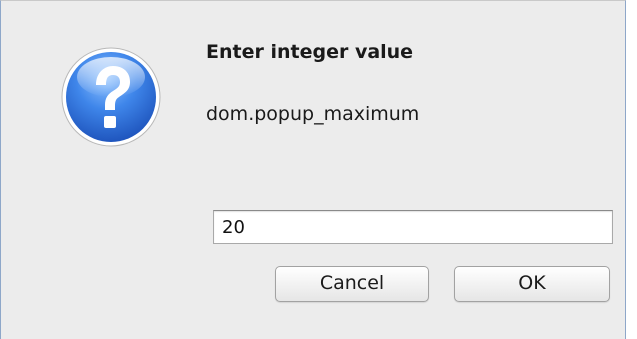  Describe the element at coordinates (532, 284) in the screenshot. I see `ok-button: OK` at that location.